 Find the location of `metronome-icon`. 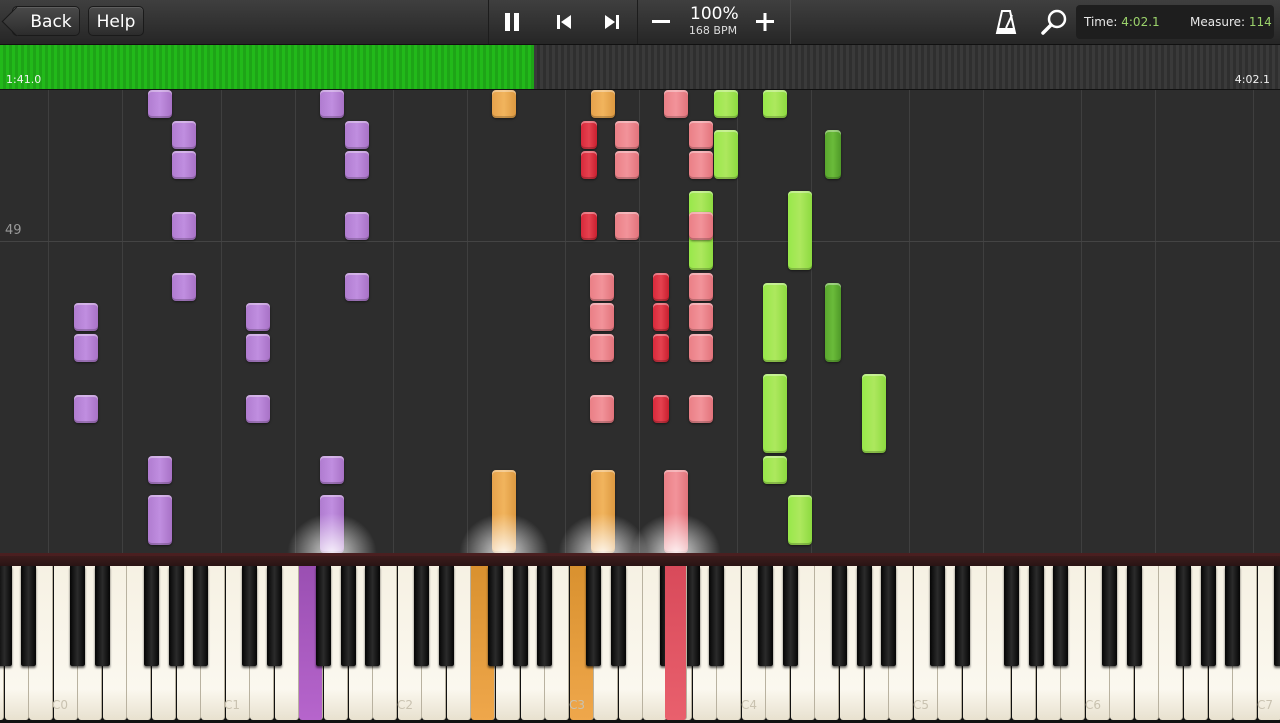

metronome-icon is located at coordinates (1006, 22).